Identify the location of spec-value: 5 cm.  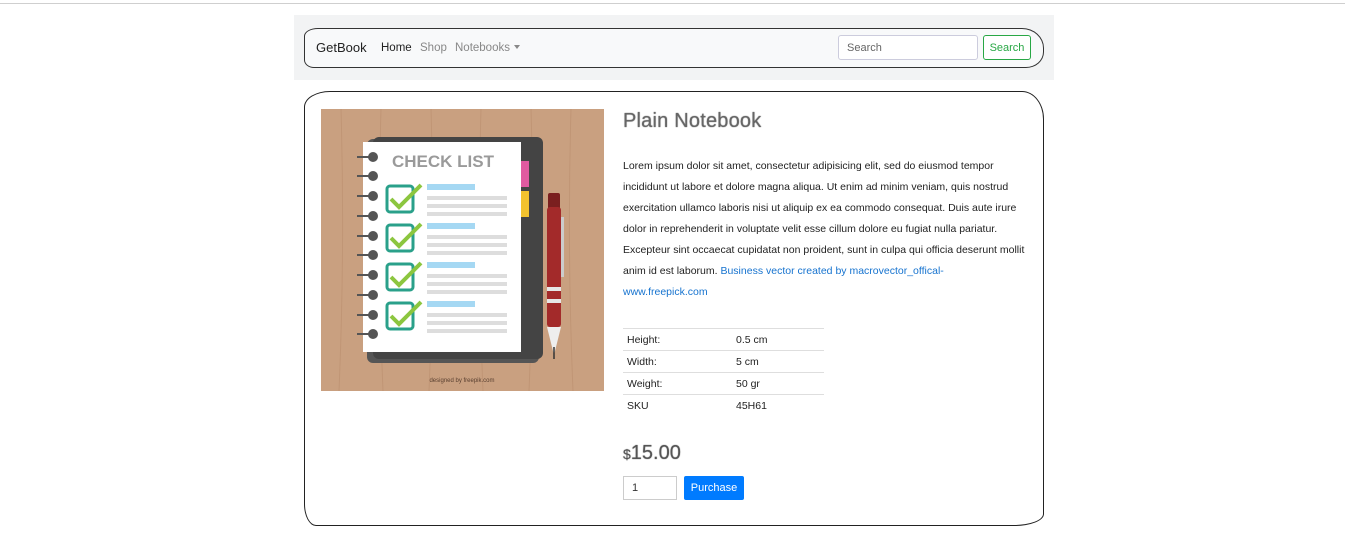
(778, 361).